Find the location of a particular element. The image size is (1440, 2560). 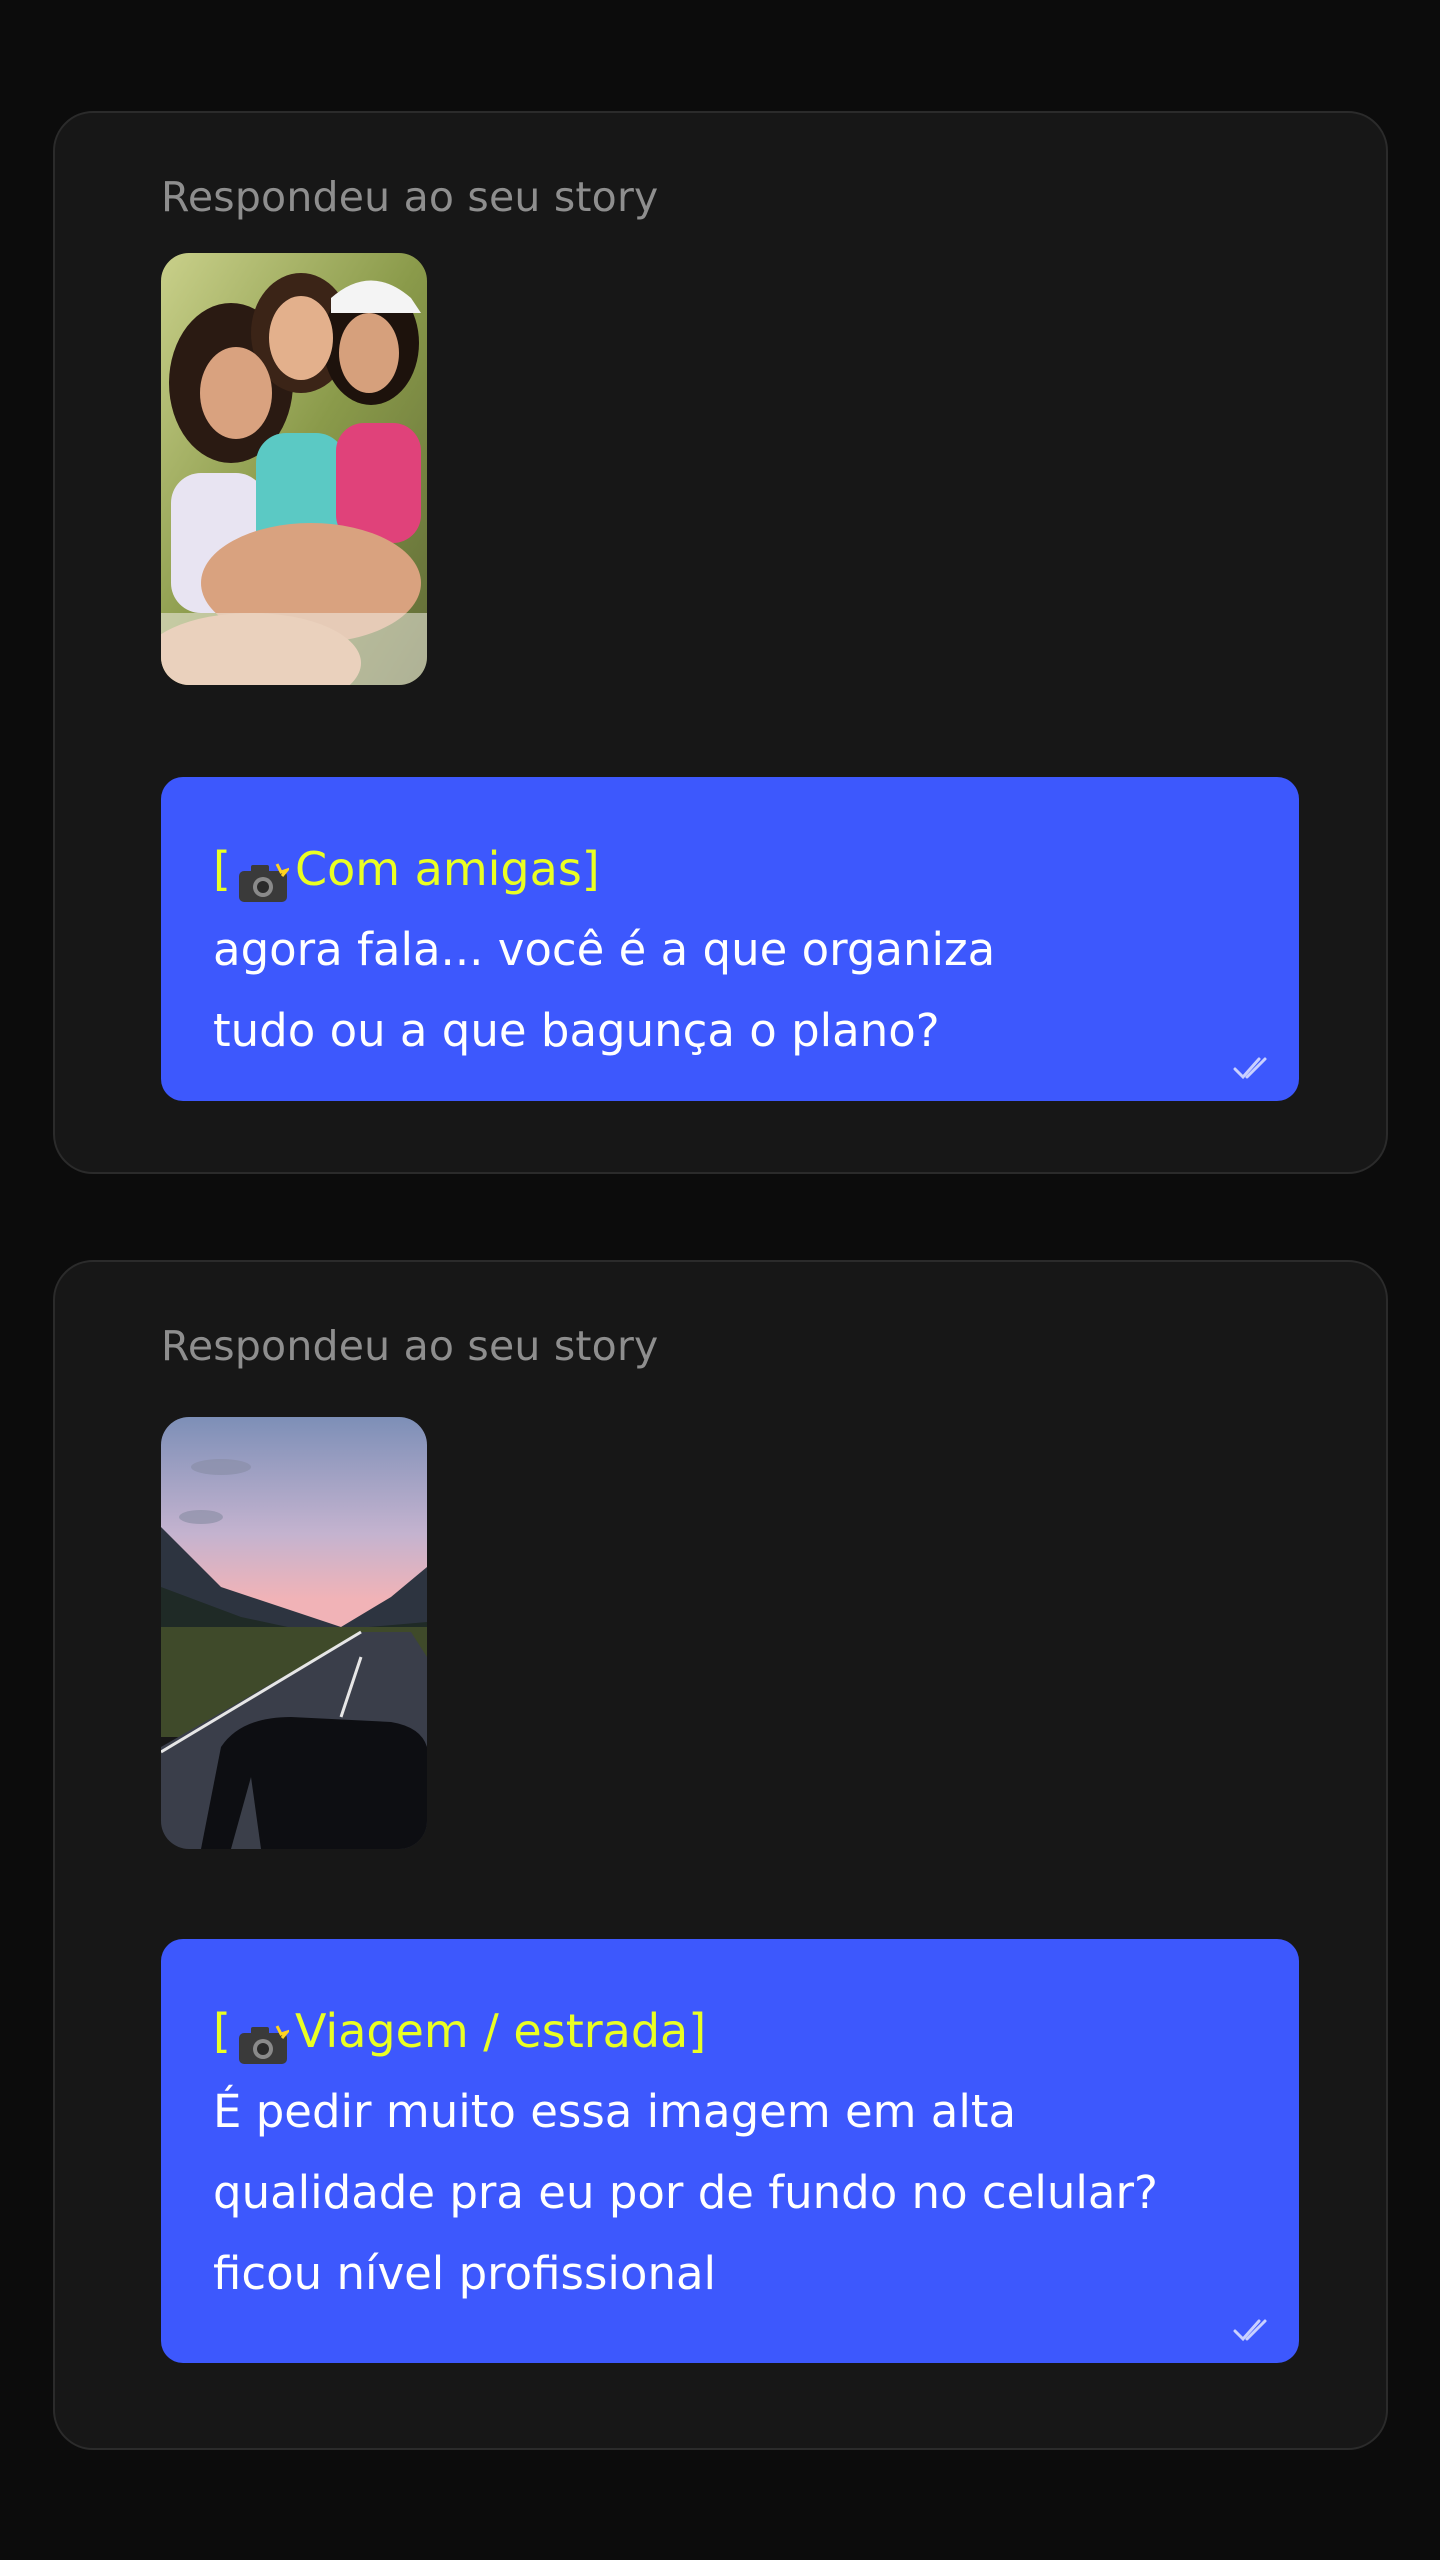

road-photo is located at coordinates (294, 1633).